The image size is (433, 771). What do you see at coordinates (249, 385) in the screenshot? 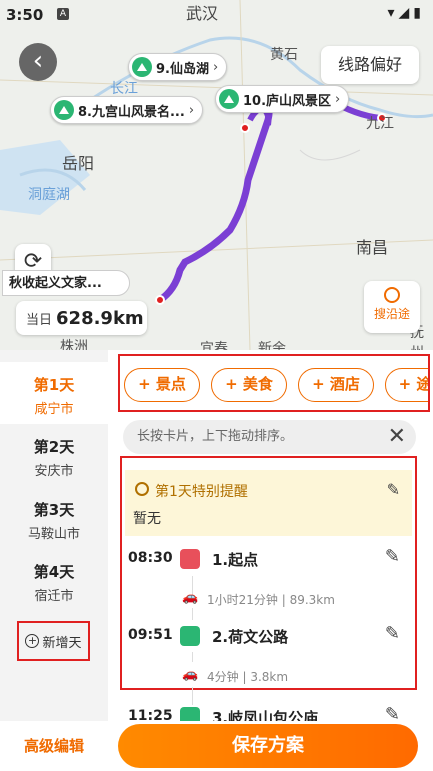
I see `add-food-button: + 美食` at bounding box center [249, 385].